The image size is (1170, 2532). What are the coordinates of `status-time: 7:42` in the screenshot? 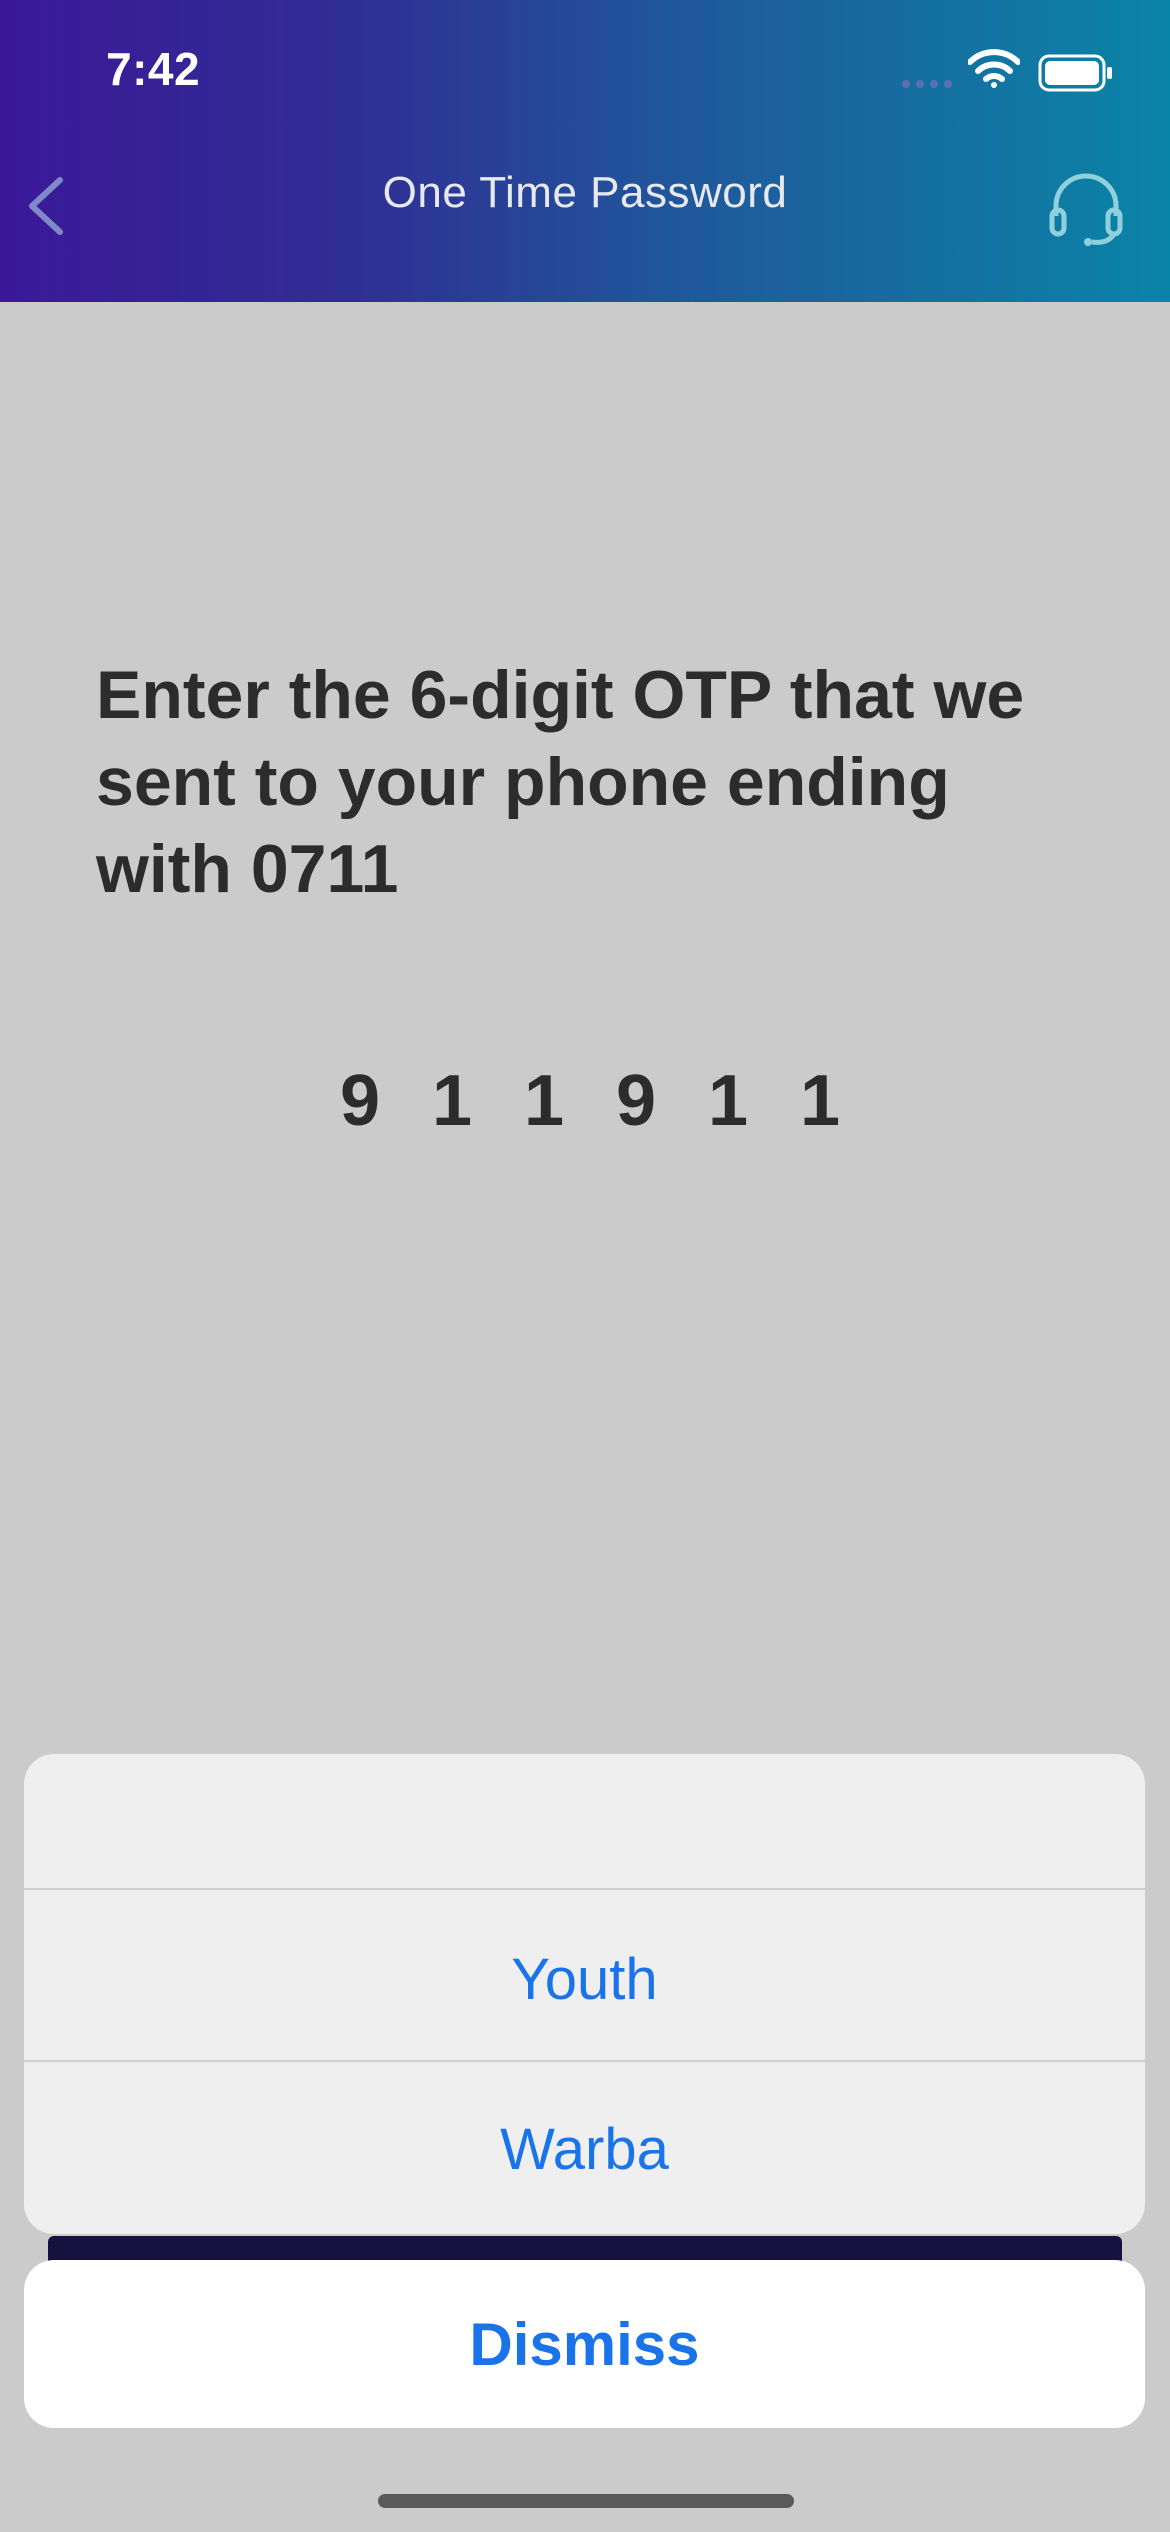 It's located at (153, 69).